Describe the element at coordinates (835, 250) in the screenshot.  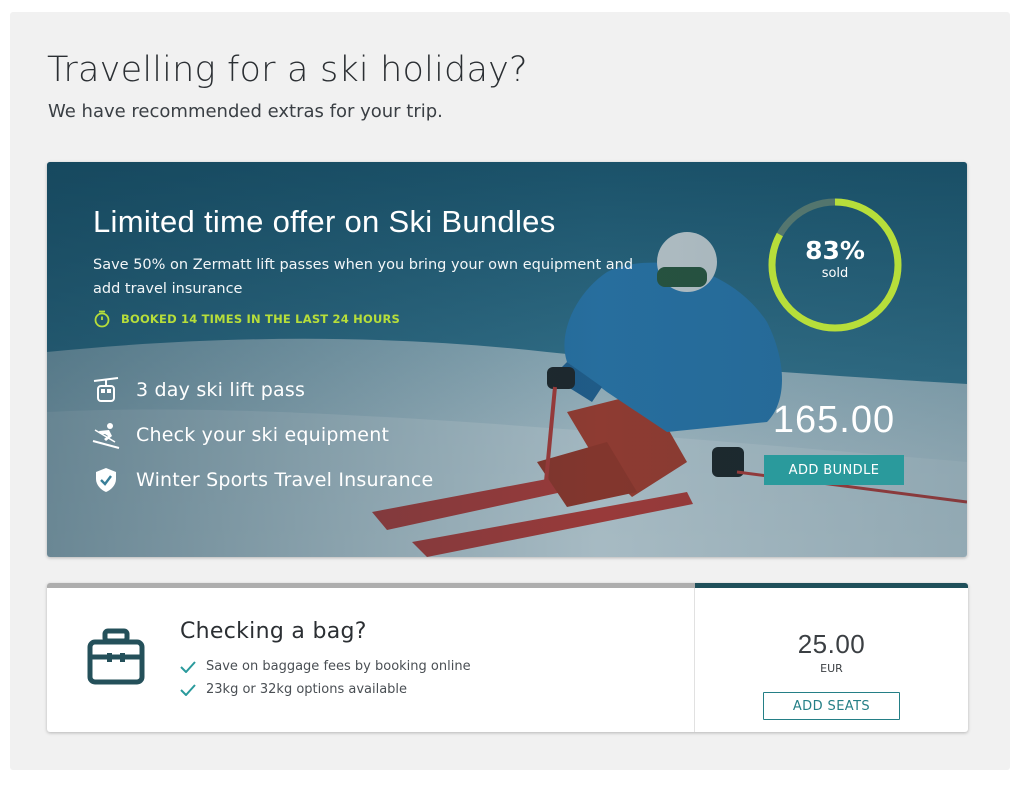
I see `sold-percent: 83%` at that location.